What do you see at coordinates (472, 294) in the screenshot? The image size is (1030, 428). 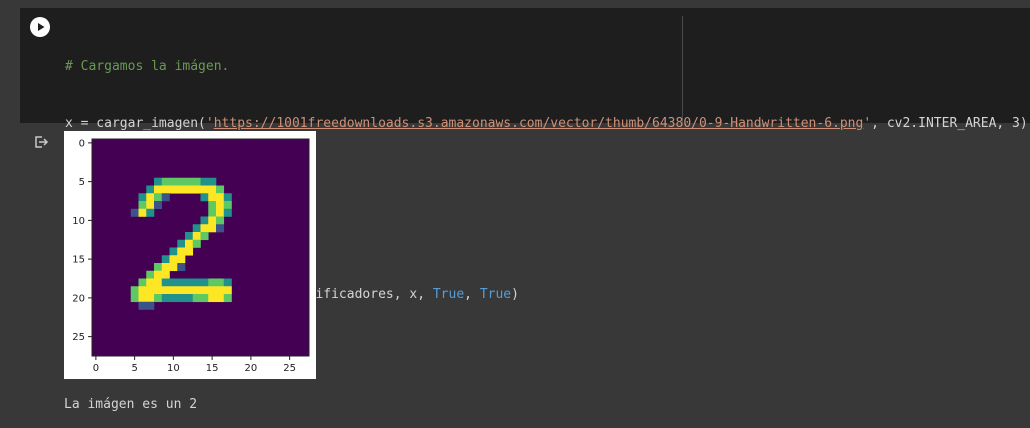 I see `code-token: ,` at bounding box center [472, 294].